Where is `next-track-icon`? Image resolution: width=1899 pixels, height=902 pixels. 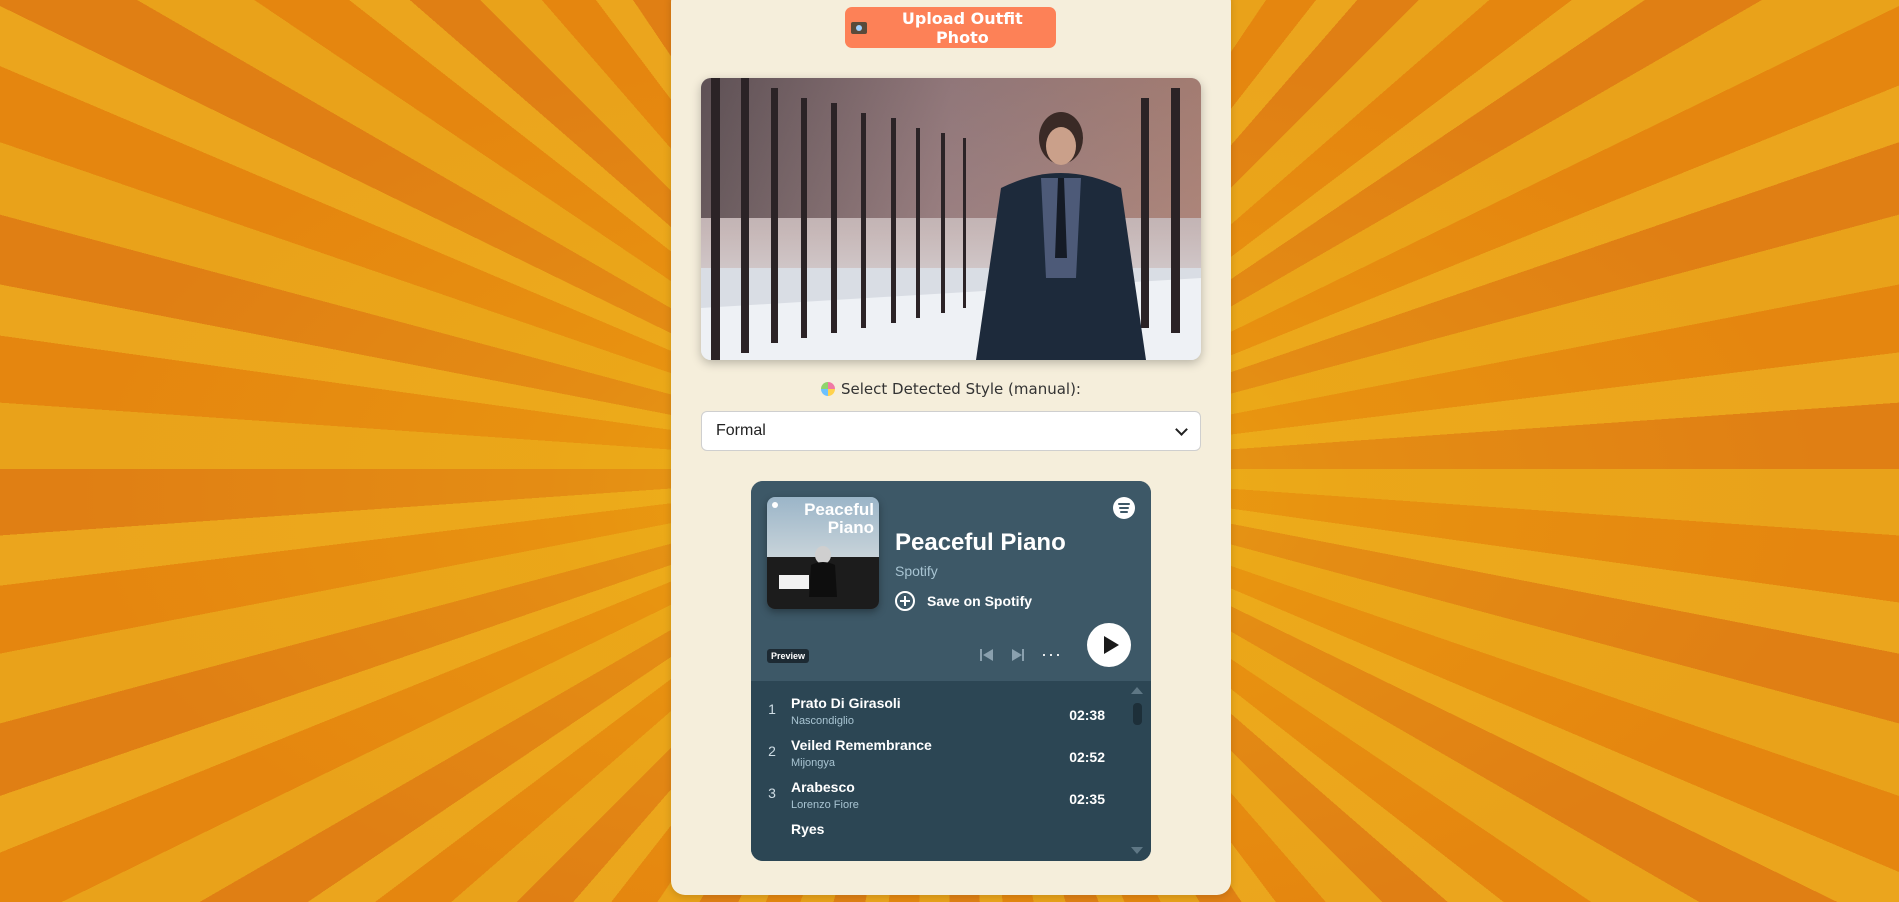
next-track-icon is located at coordinates (1018, 655).